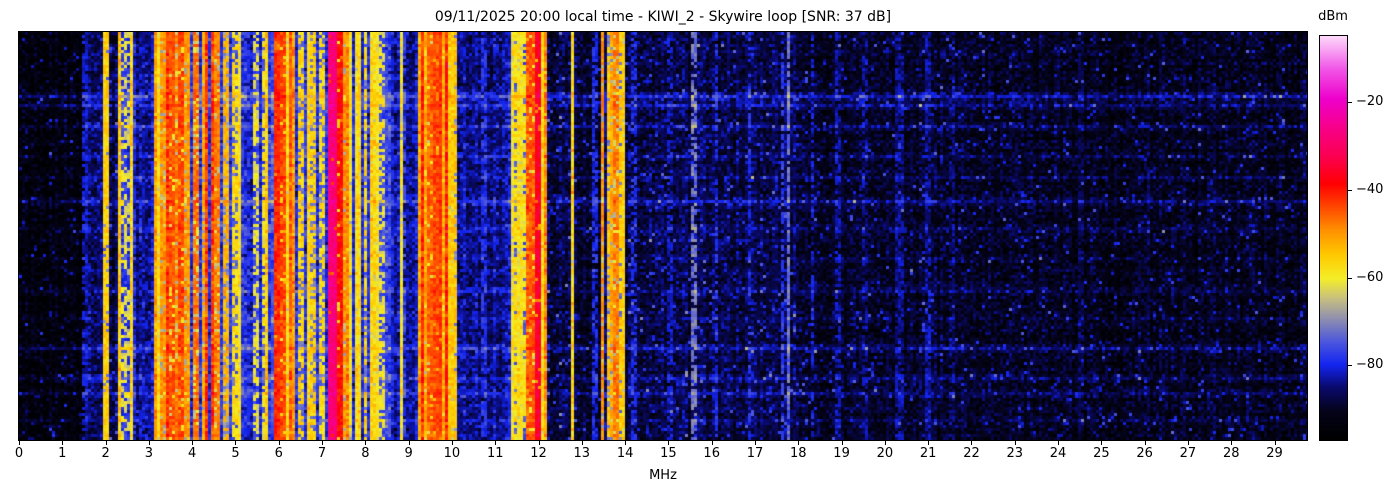 The width and height of the screenshot is (1400, 500). What do you see at coordinates (663, 475) in the screenshot?
I see `x-axis-label: MHz` at bounding box center [663, 475].